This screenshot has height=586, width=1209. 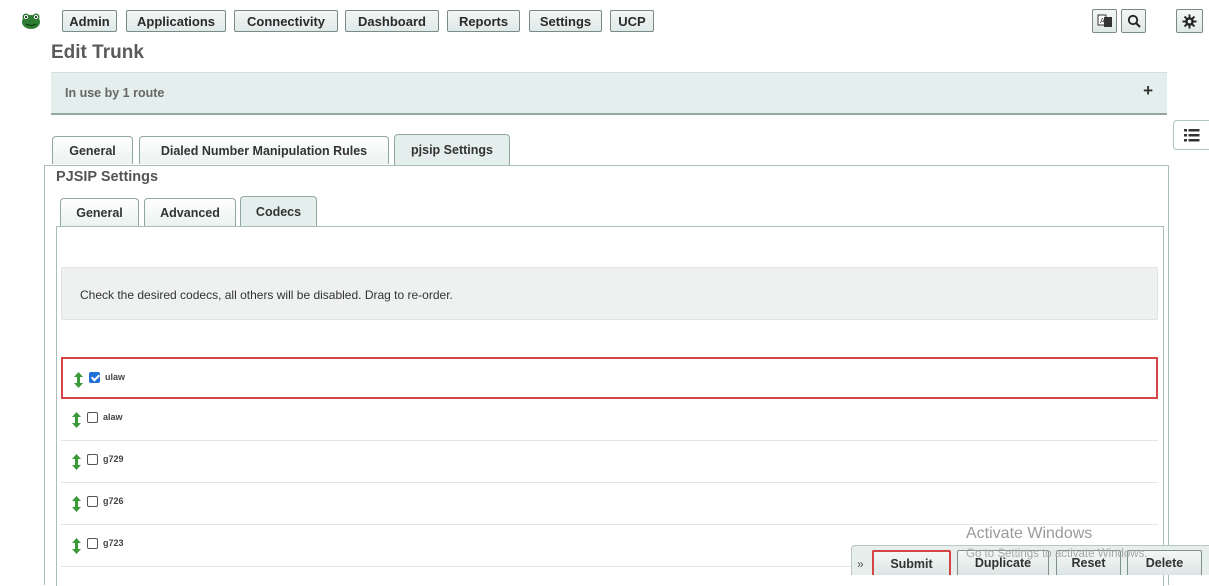 I want to click on nav-admin: Admin, so click(x=89, y=21).